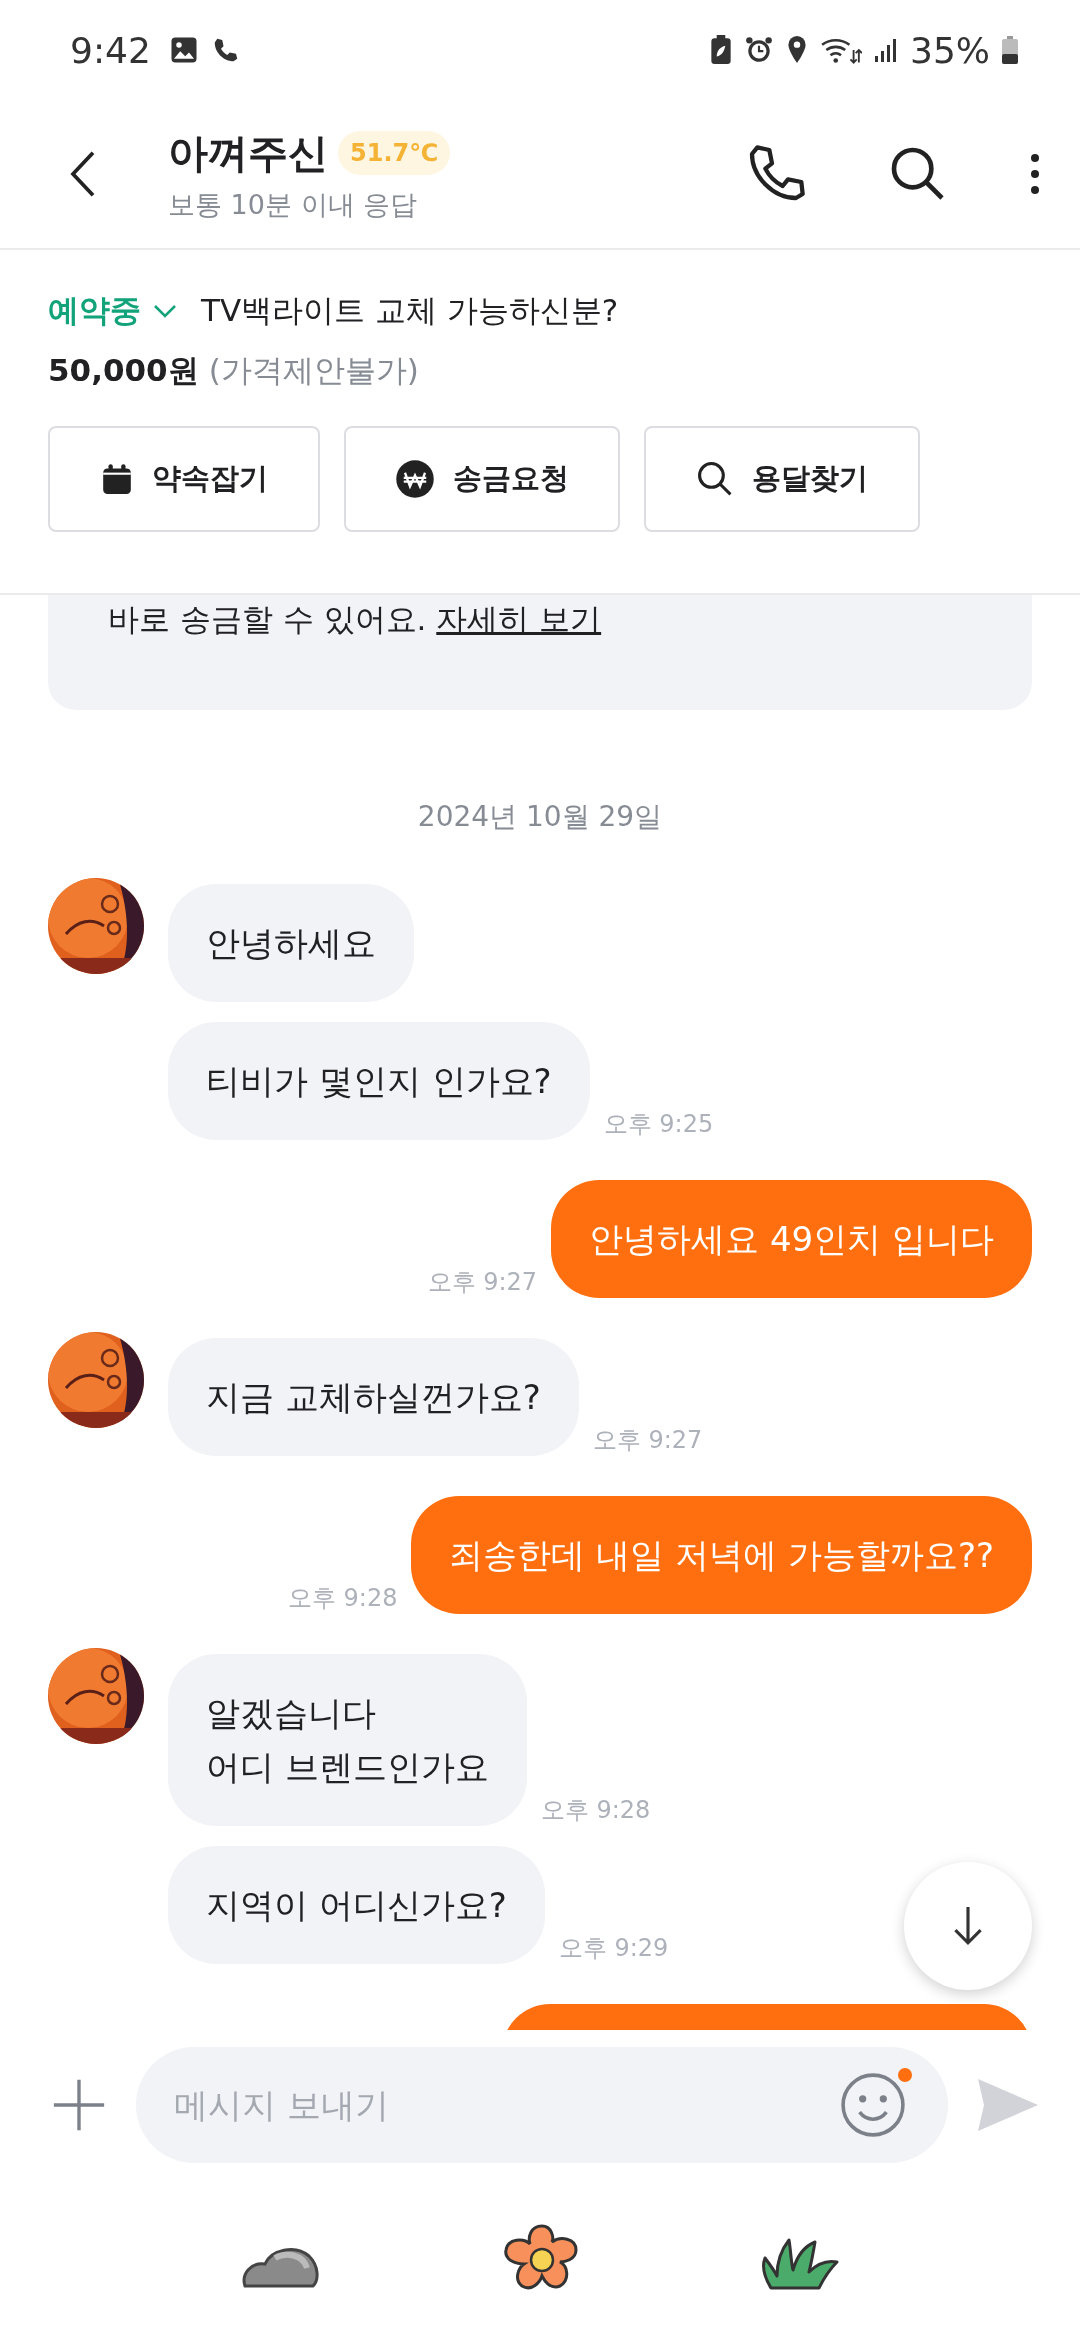 This screenshot has height=2340, width=1080. Describe the element at coordinates (715, 479) in the screenshot. I see `search-icon` at that location.